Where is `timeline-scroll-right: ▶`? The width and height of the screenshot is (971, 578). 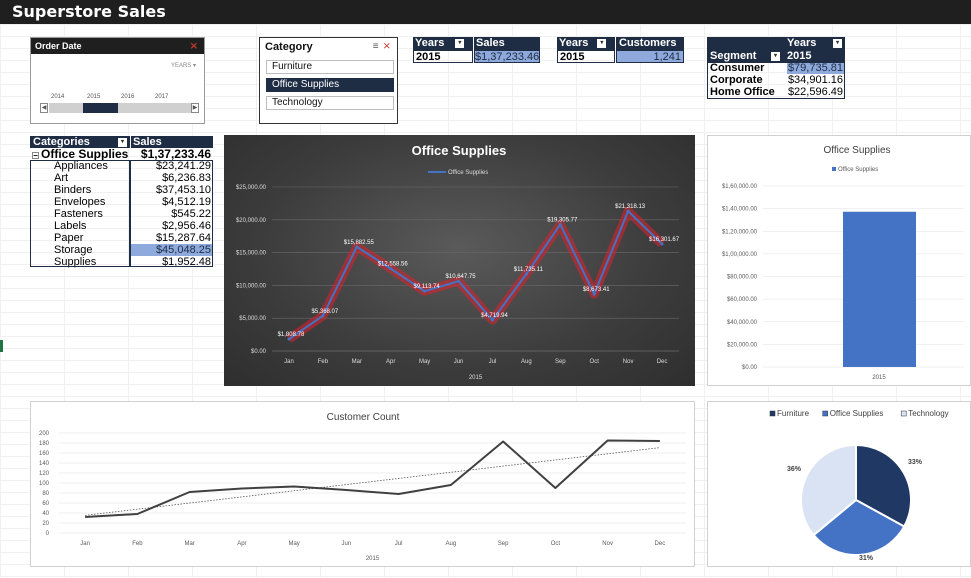 timeline-scroll-right: ▶ is located at coordinates (195, 108).